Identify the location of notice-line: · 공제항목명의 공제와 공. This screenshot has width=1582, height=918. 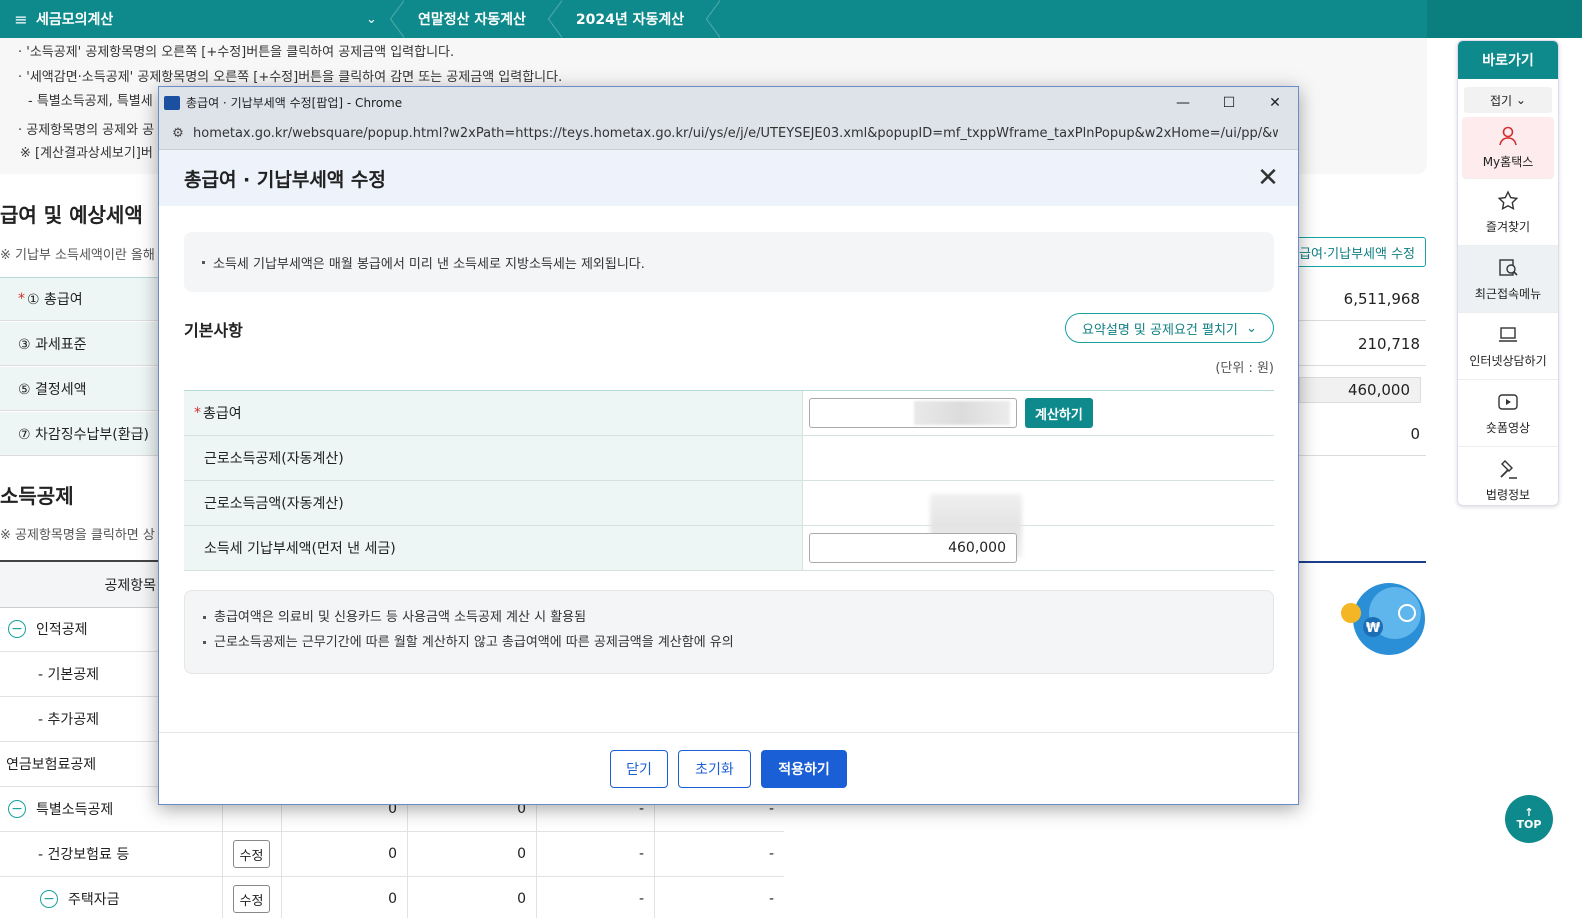
(86, 130).